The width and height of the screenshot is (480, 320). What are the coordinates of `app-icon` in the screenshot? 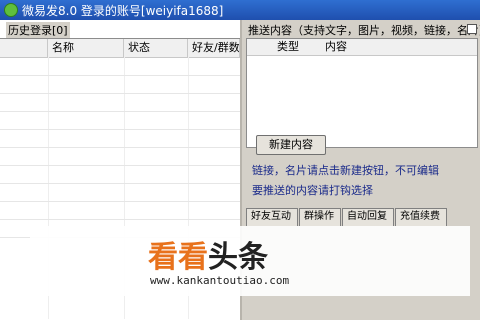 It's located at (11, 10).